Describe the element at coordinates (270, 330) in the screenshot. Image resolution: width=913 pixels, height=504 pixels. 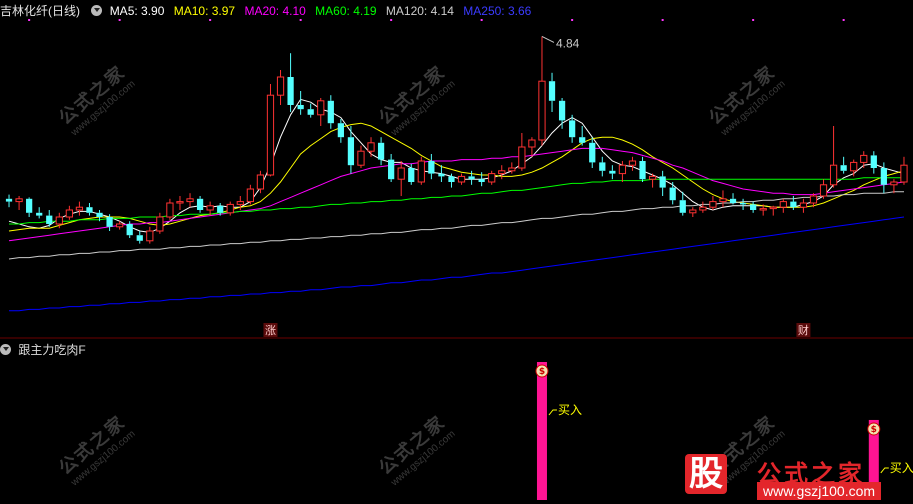
I see `event-mark-label: 涨` at that location.